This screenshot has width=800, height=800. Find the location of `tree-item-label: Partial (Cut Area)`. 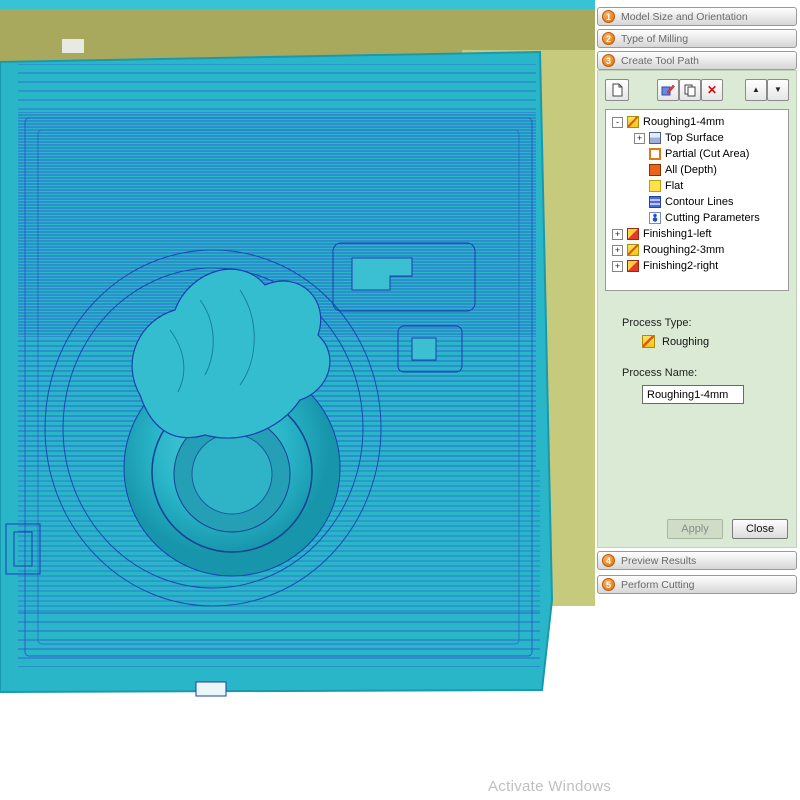

tree-item-label: Partial (Cut Area) is located at coordinates (707, 154).